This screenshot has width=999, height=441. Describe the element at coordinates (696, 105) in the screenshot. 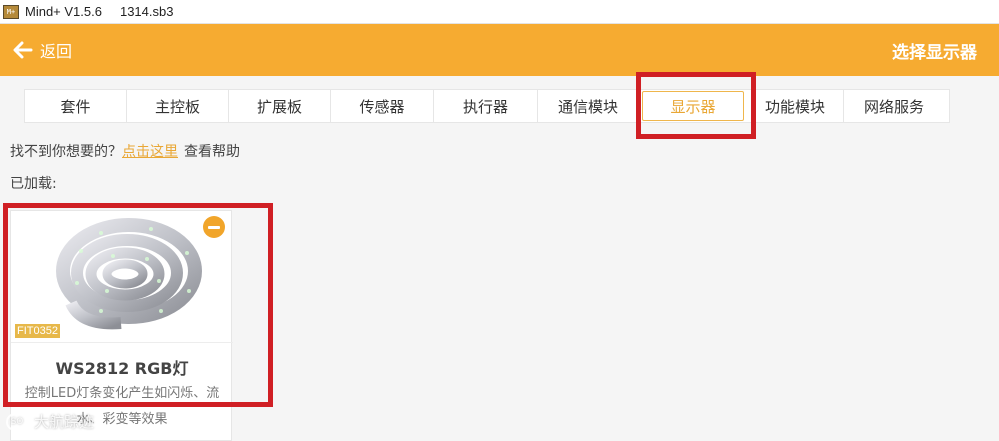

I see `tab-highlight-box` at that location.